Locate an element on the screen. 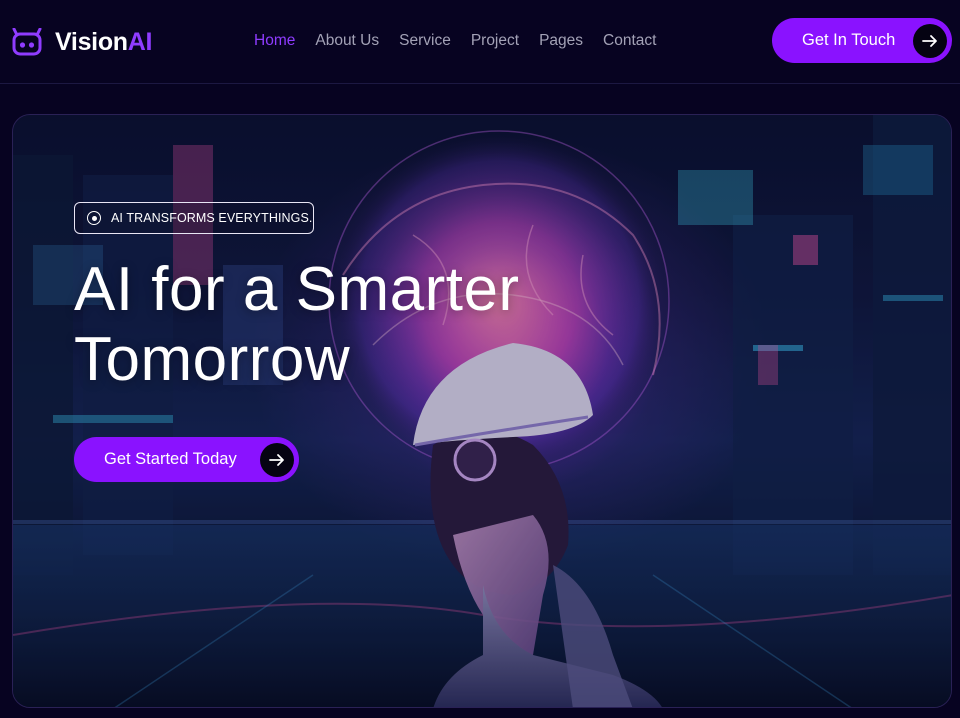 This screenshot has width=960, height=718. get-in-touch-label: Get In Touch is located at coordinates (849, 40).